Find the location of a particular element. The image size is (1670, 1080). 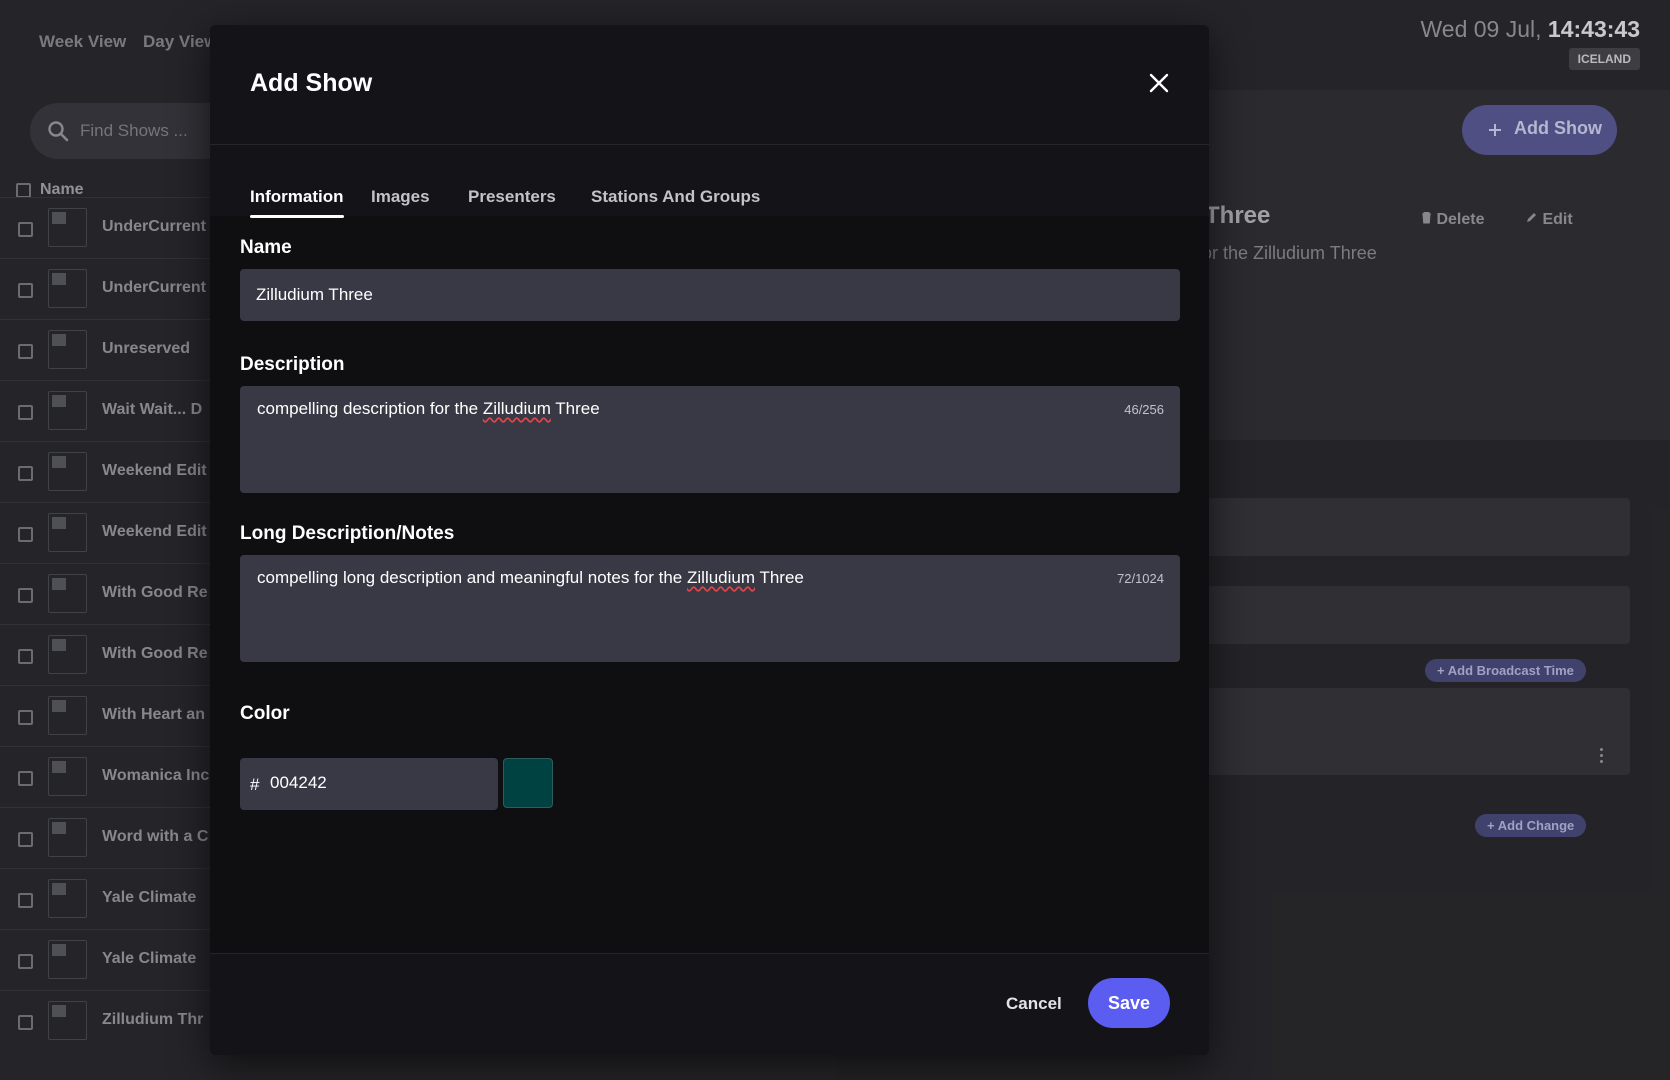

long-description-label: Long Description/Notes is located at coordinates (347, 533).